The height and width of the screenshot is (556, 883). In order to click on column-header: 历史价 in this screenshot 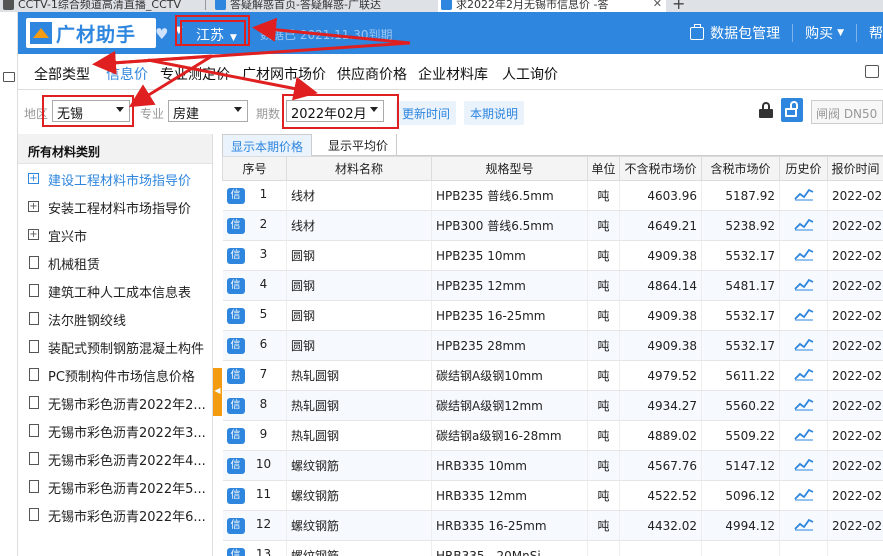, I will do `click(803, 168)`.